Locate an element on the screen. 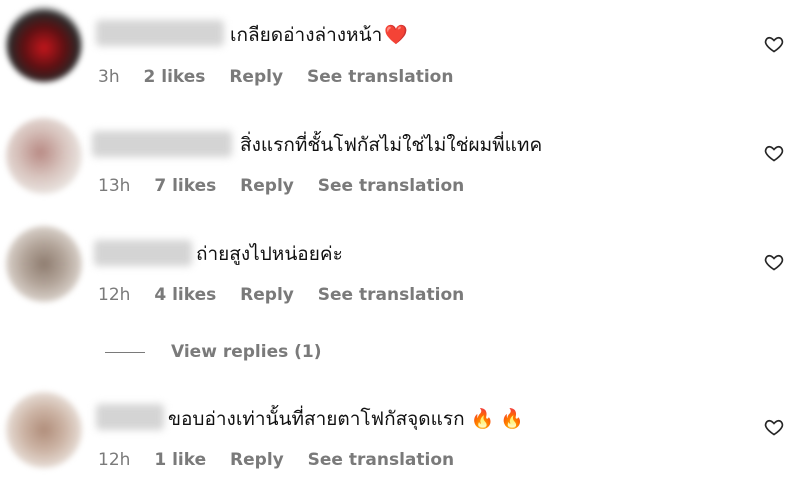  comment-text: สิ่งแรกที่ชั้นโฟกัสไม่ใช่ไม่ใช่ผมพี่แทค is located at coordinates (391, 145).